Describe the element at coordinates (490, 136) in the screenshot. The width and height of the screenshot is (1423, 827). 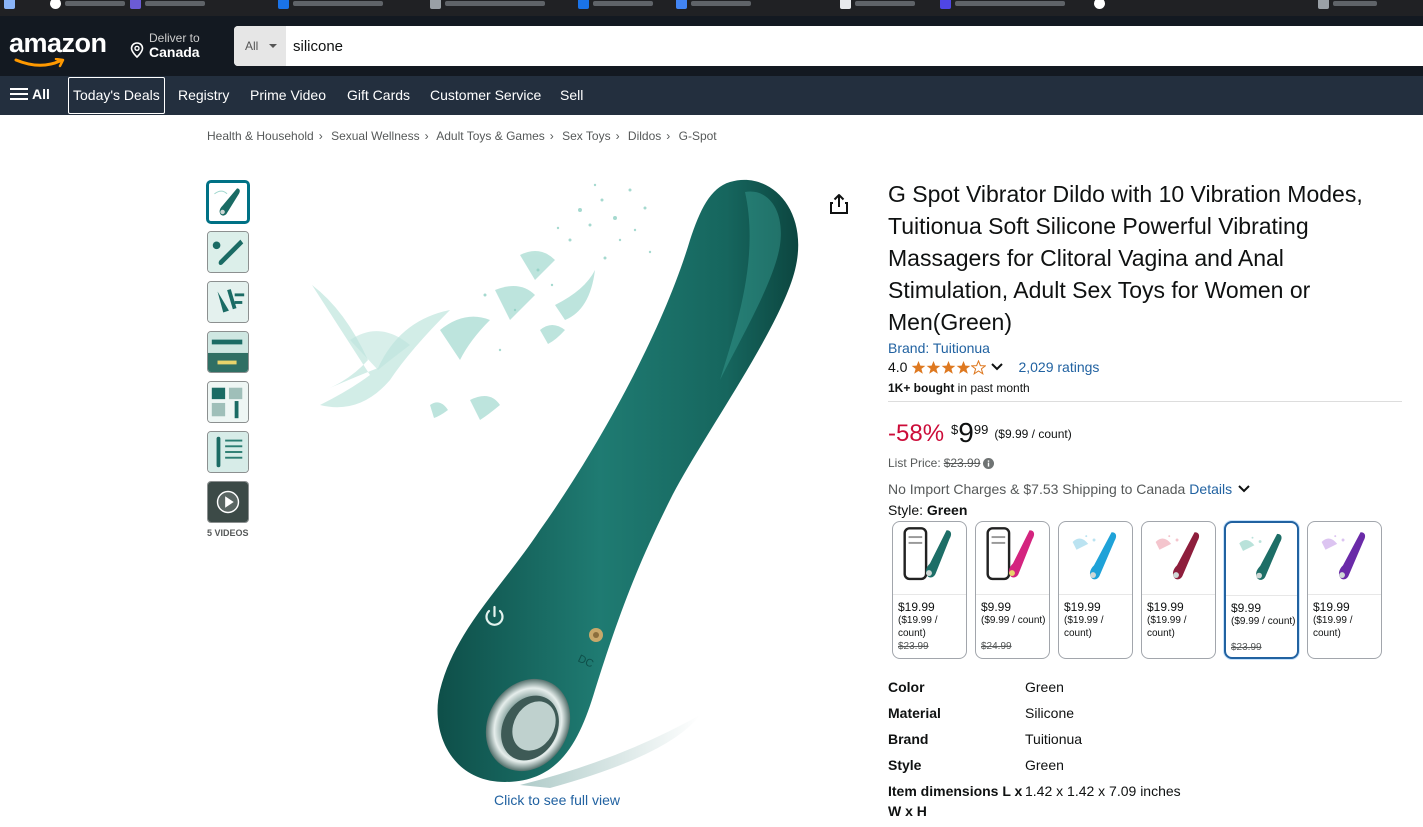
I see `breadcrumb-item: Adult Toys & Games` at that location.